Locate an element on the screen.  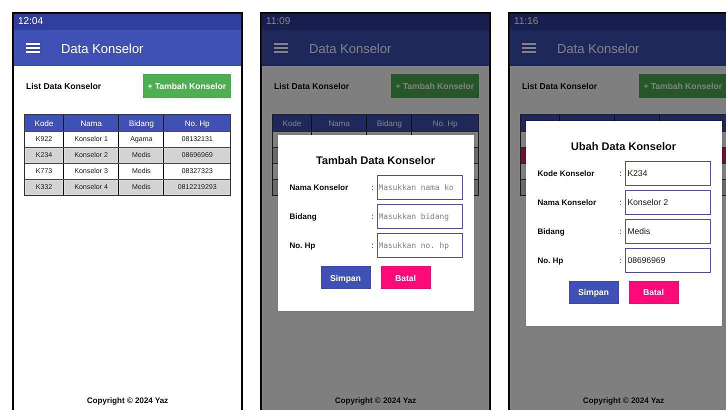
input-field: Medis is located at coordinates (667, 231).